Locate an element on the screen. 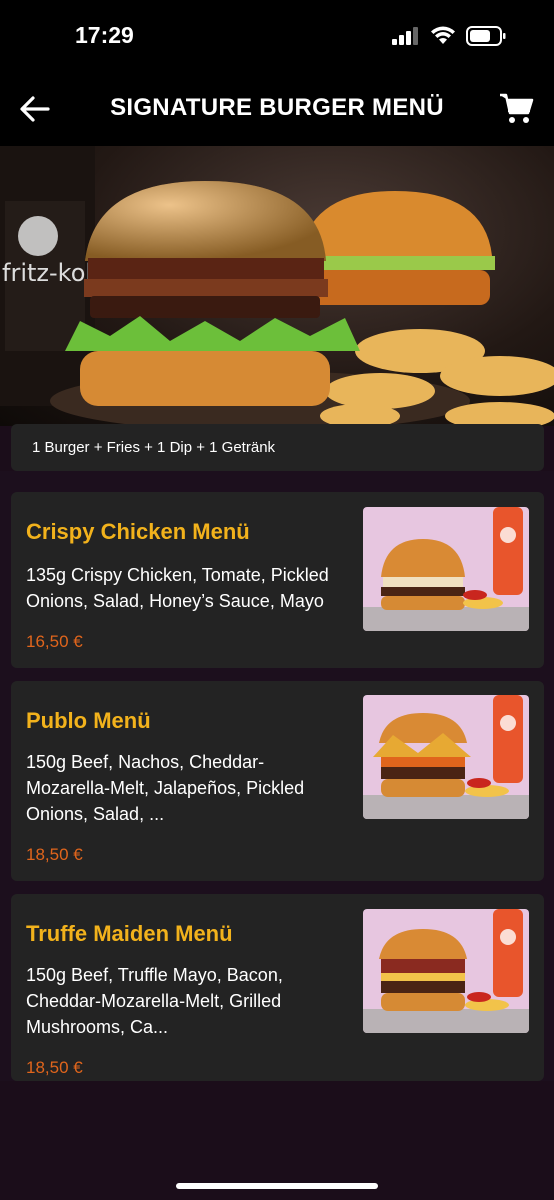 The height and width of the screenshot is (1200, 554). menu-item-title: Crispy Chicken Menü is located at coordinates (138, 531).